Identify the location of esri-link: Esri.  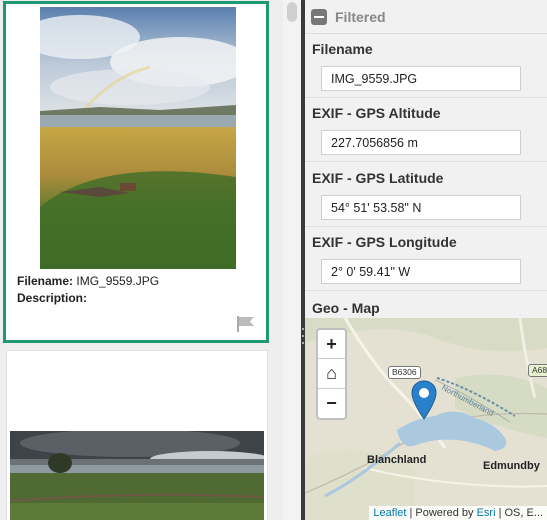
(486, 513).